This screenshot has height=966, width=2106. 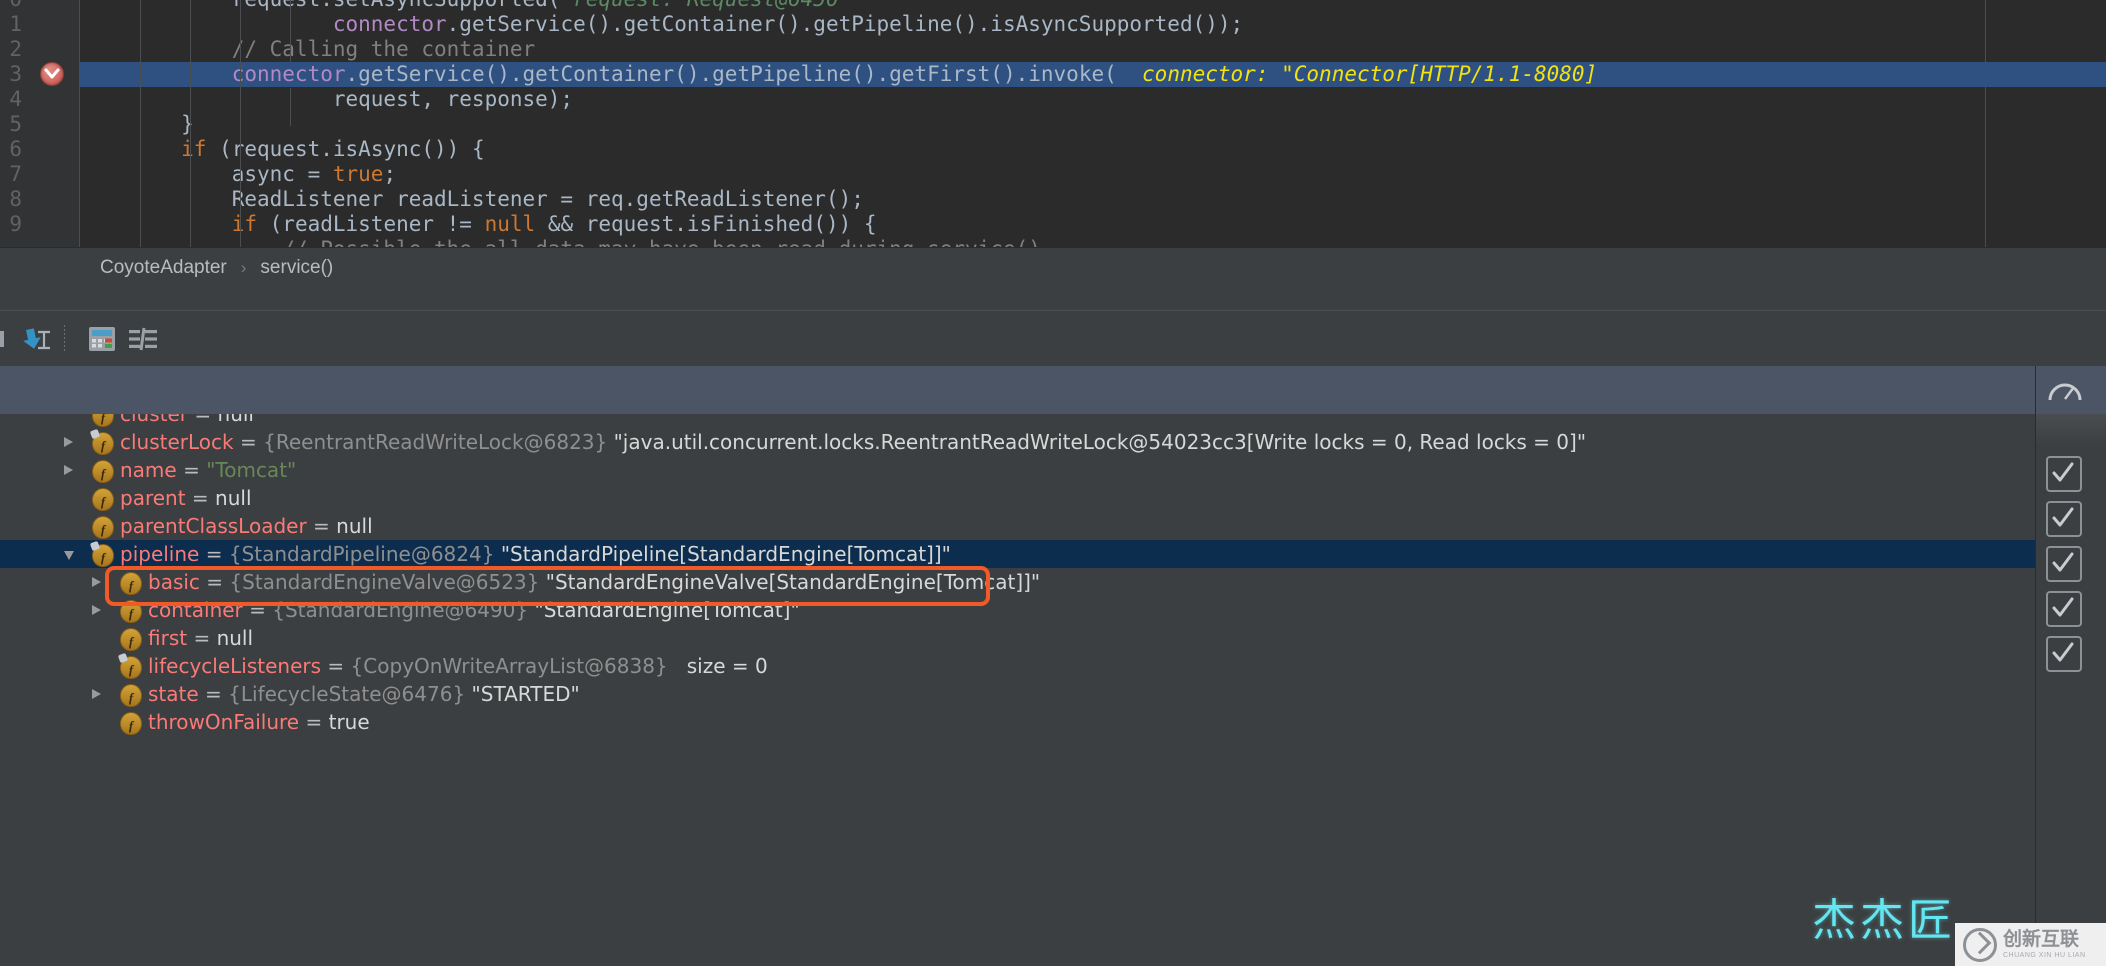 I want to click on code-token: async =, so click(x=206, y=174).